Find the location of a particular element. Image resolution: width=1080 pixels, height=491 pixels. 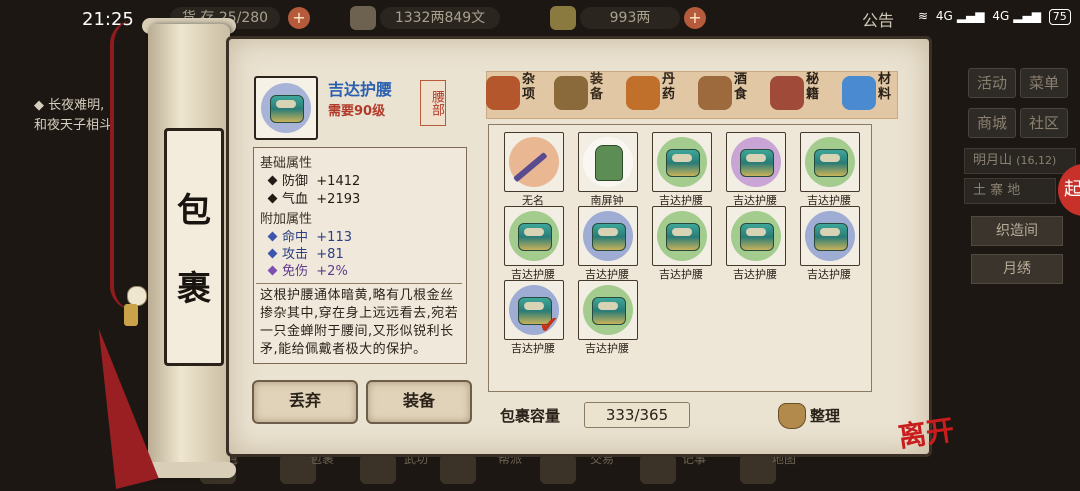

tab-food: 酒食 is located at coordinates (730, 93).